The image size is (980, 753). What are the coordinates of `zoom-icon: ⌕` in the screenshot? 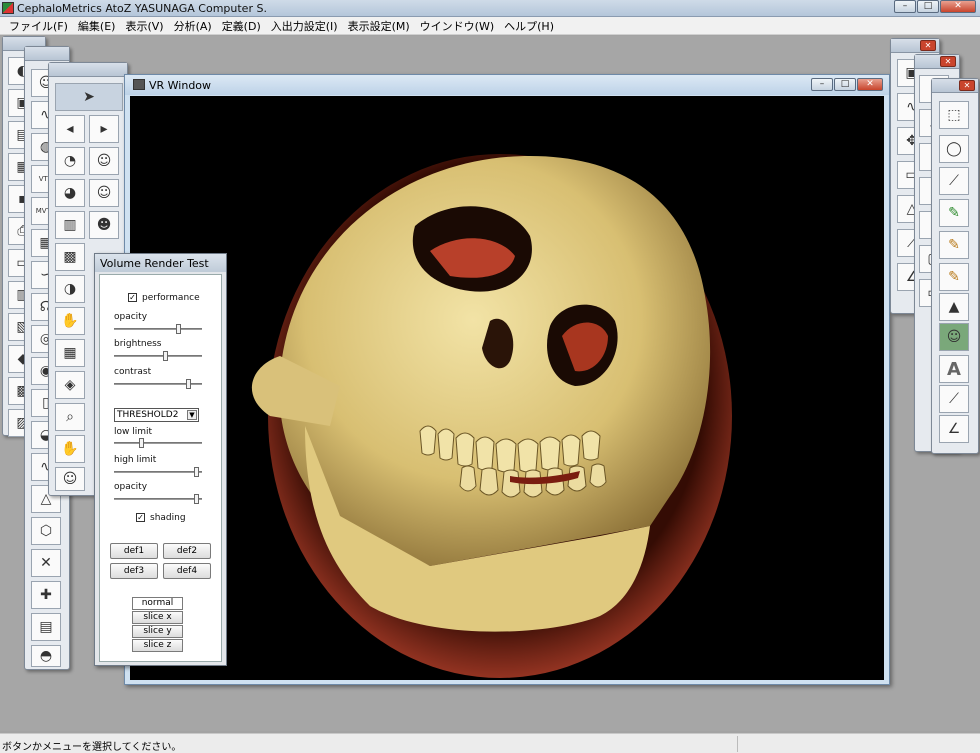 It's located at (70, 417).